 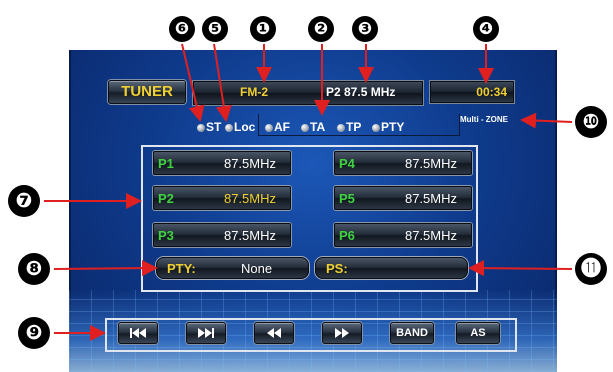 What do you see at coordinates (486, 29) in the screenshot?
I see `callout-4: ❹` at bounding box center [486, 29].